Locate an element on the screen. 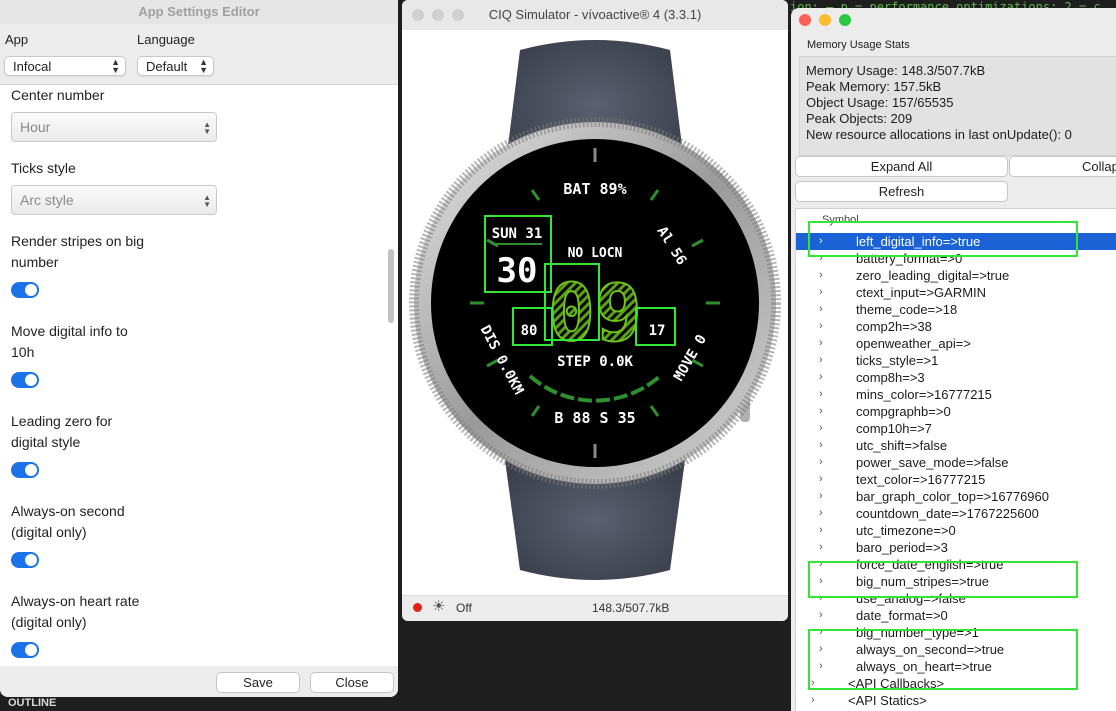  leading-zero-toggle is located at coordinates (25, 470).